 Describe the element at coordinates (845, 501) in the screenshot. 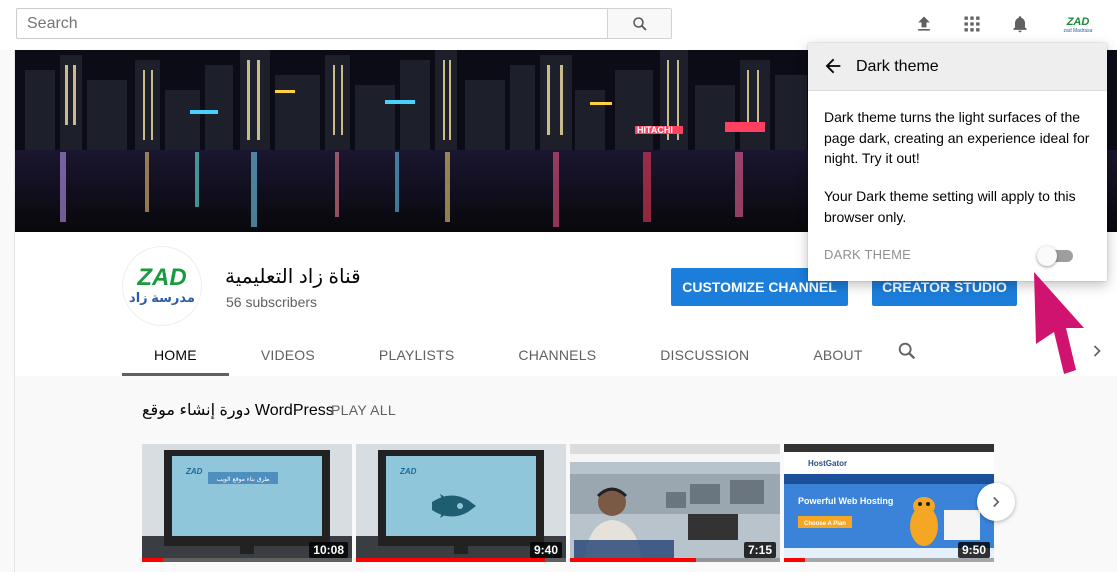

I see `hero-caption: Powerful Web Hosting` at that location.